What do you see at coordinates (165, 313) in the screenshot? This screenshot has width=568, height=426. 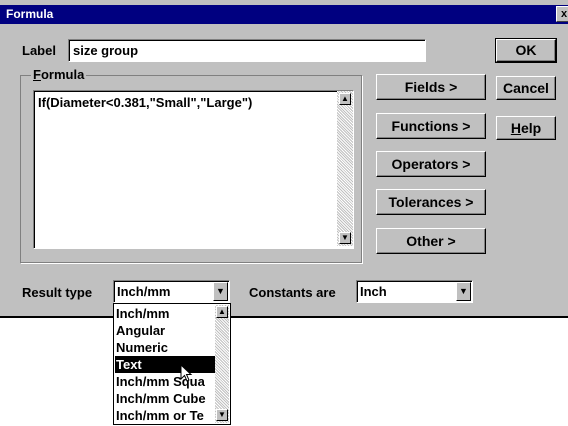 I see `list-item: Inch/mm` at bounding box center [165, 313].